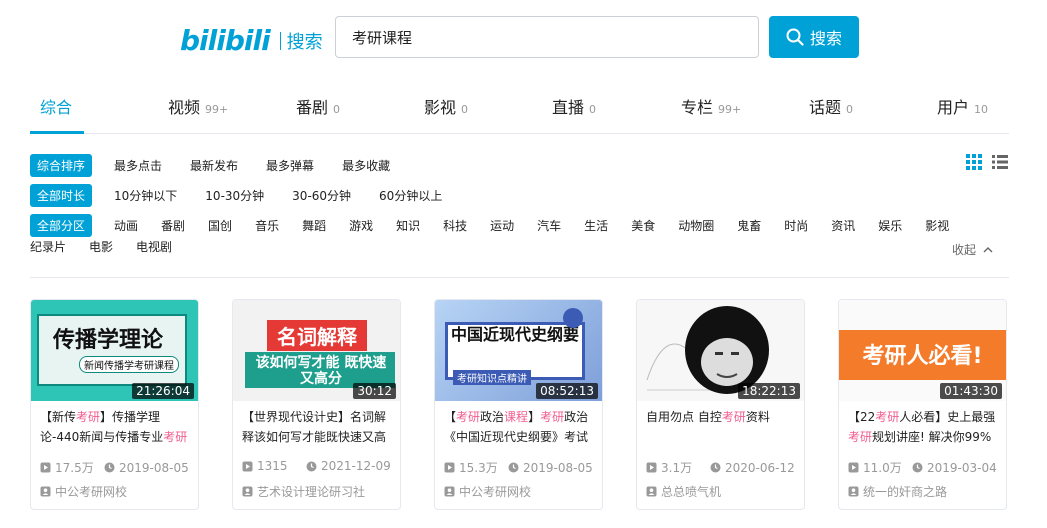 Image resolution: width=1047 pixels, height=528 pixels. Describe the element at coordinates (1000, 162) in the screenshot. I see `list-view-icon` at that location.